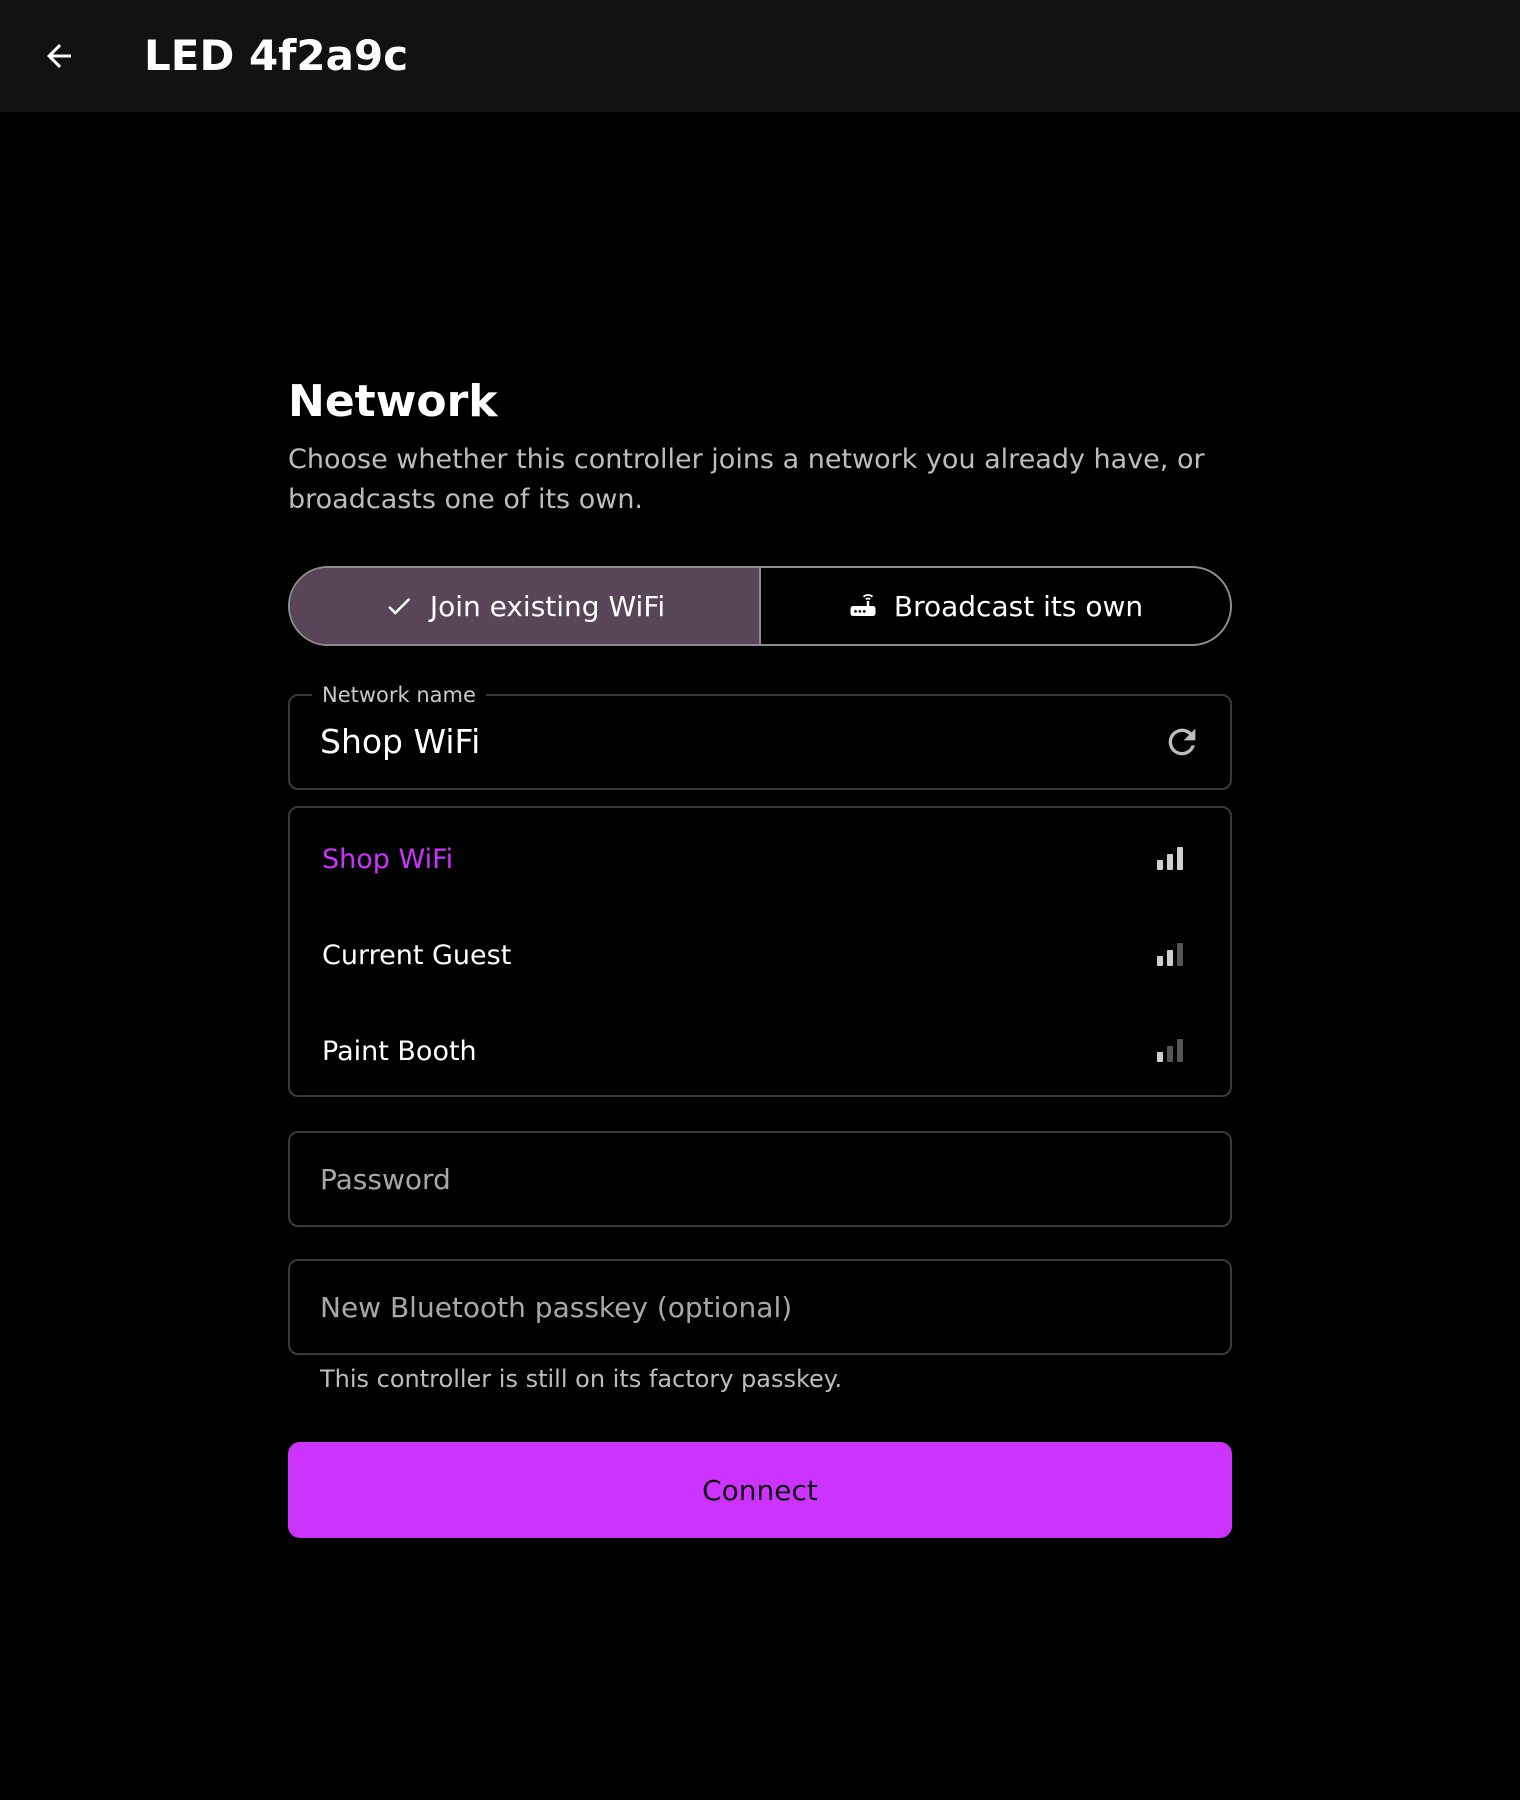  I want to click on network-item-name: Paint Booth, so click(399, 1051).